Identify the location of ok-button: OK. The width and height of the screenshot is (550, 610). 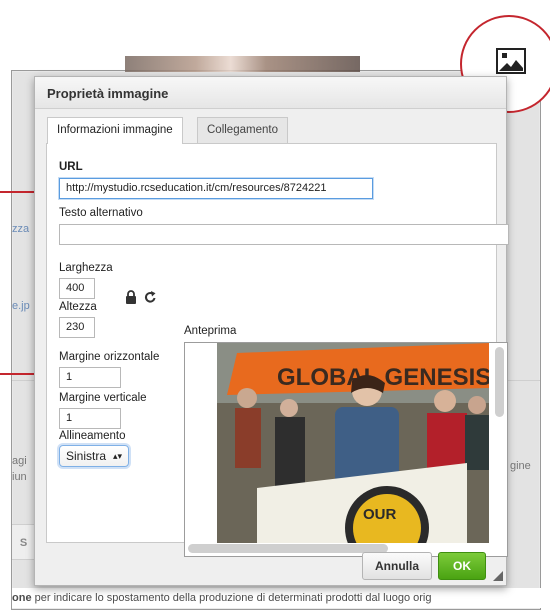
(462, 566).